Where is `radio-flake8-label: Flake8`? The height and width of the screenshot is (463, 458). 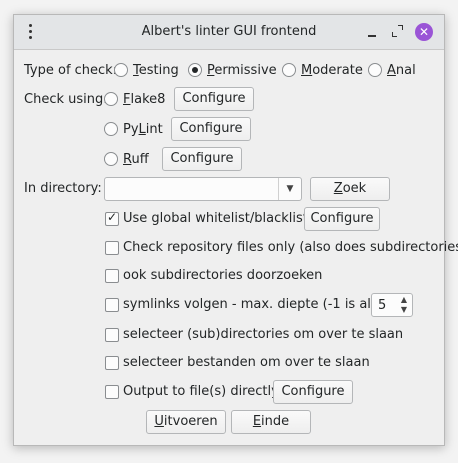
radio-flake8-label: Flake8 is located at coordinates (144, 99).